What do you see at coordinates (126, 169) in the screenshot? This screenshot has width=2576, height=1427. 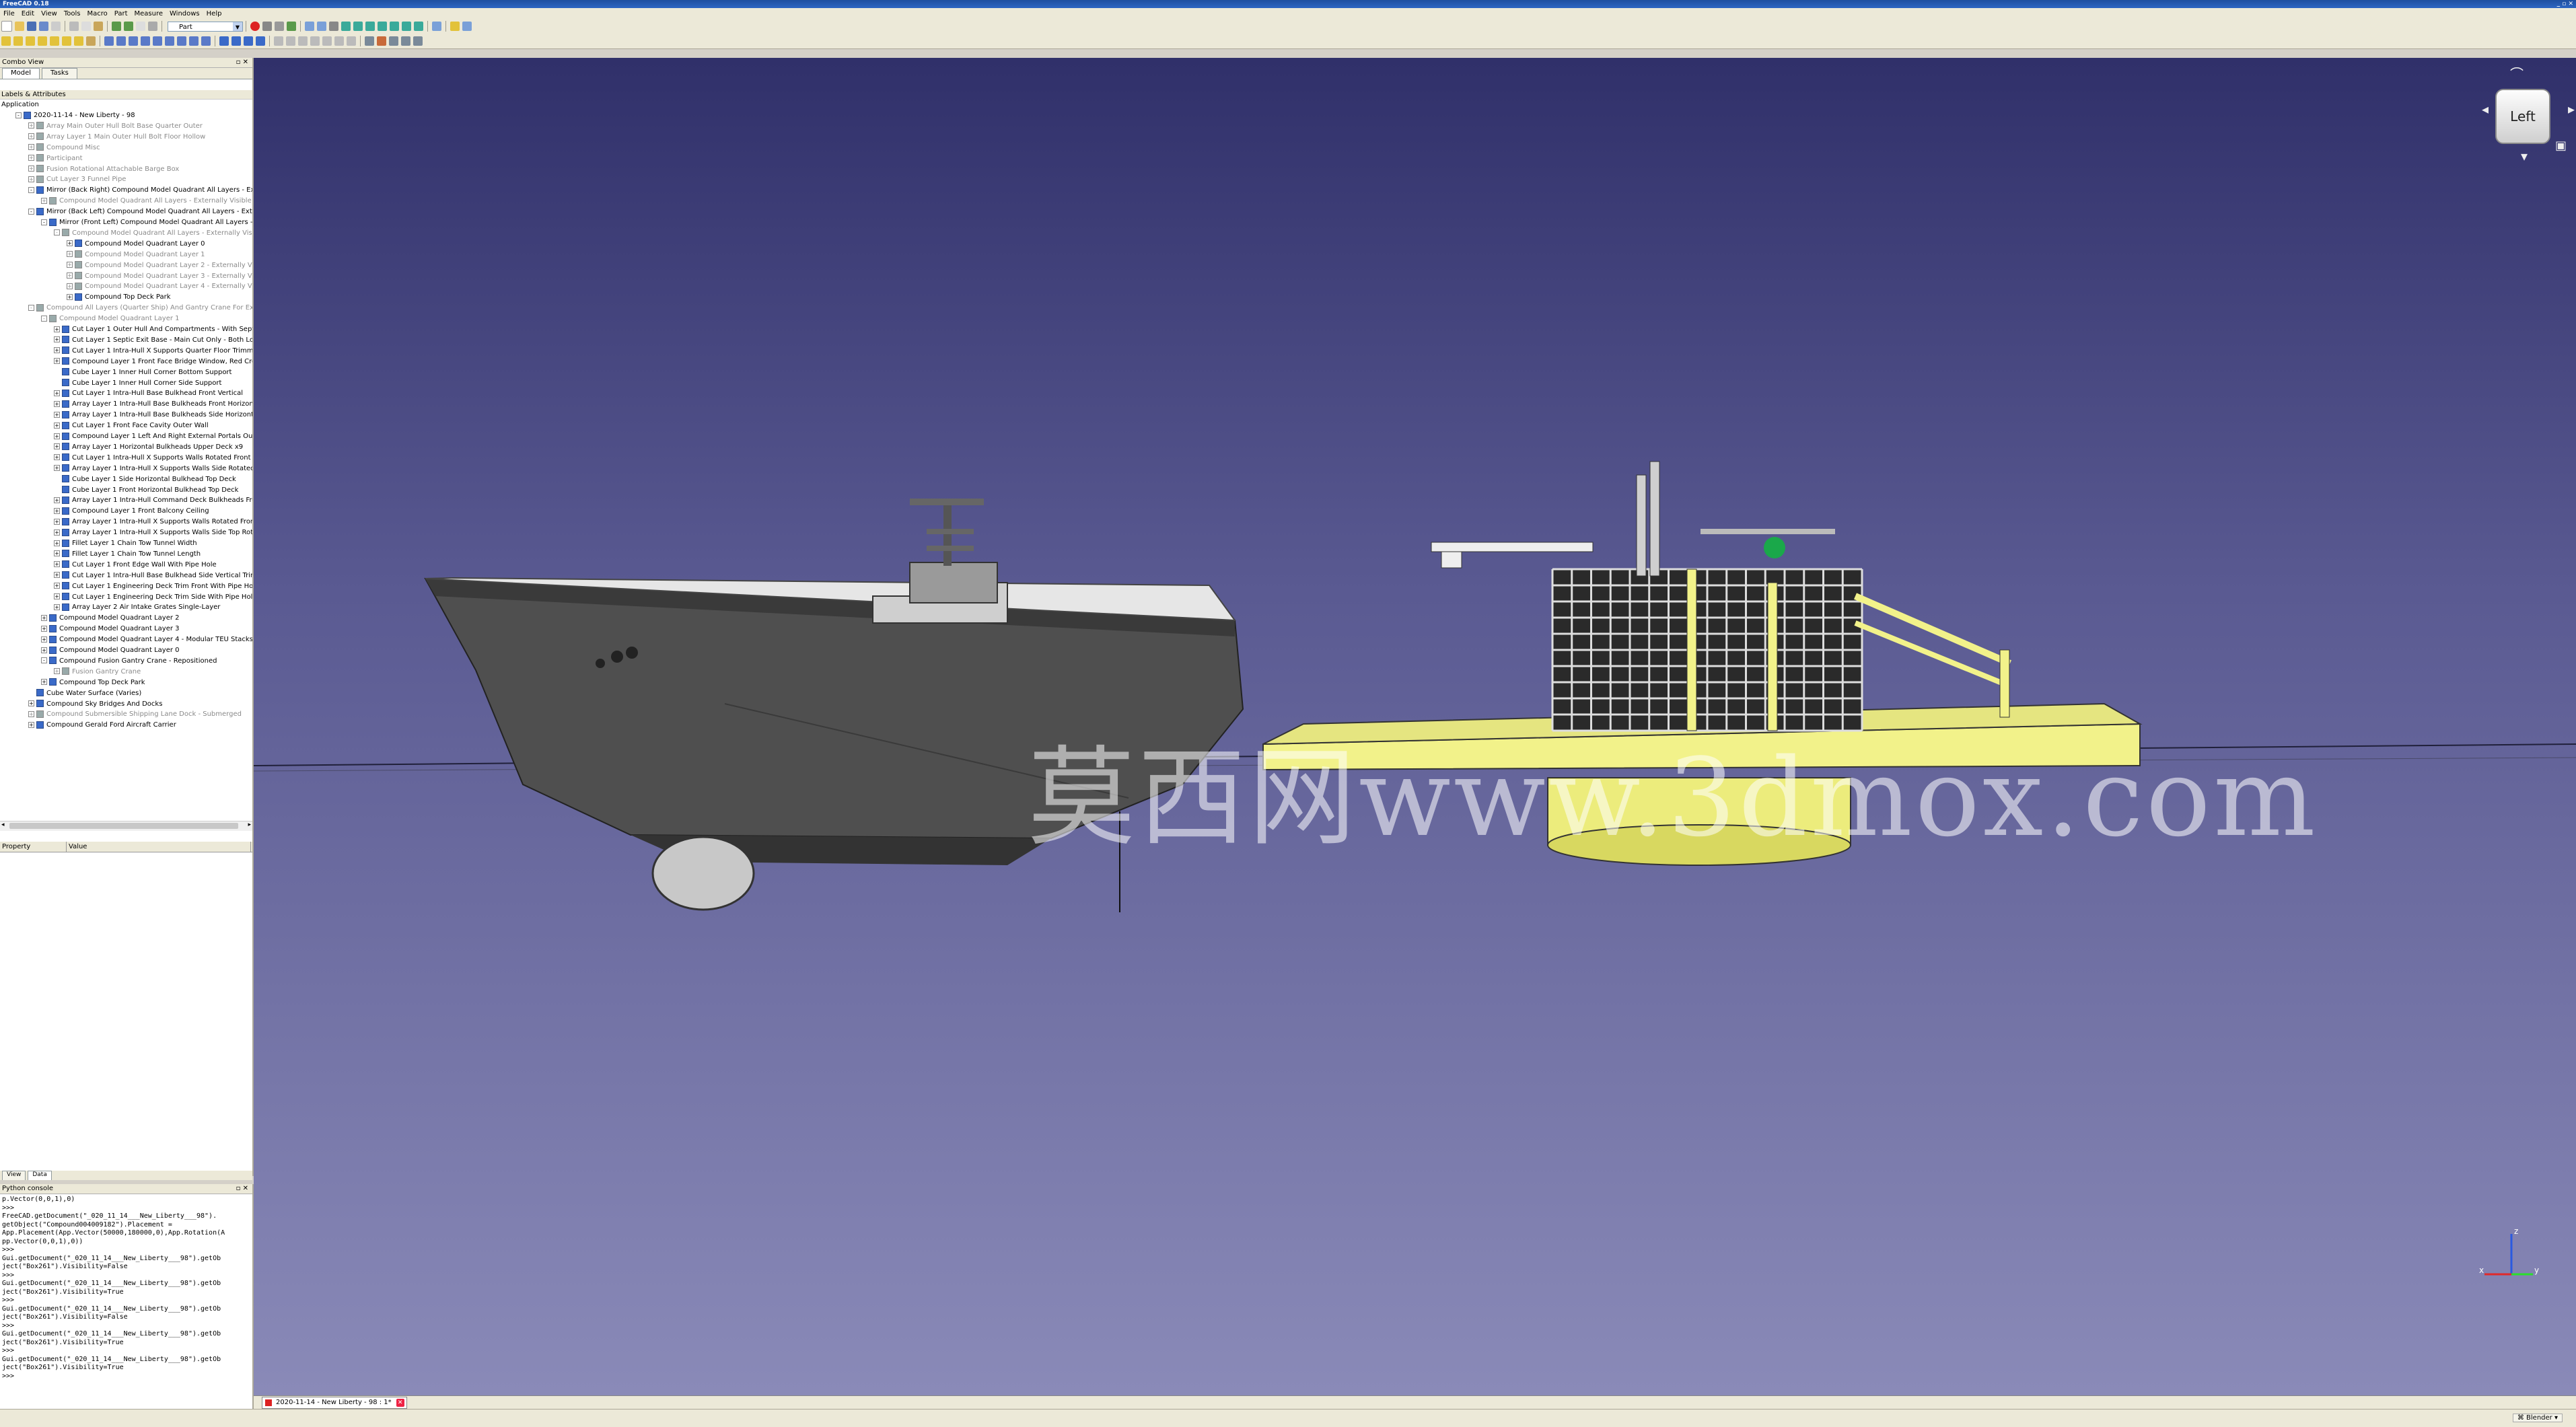 I see `tree-item: + Fusion Rotational Attachable Barge Box` at bounding box center [126, 169].